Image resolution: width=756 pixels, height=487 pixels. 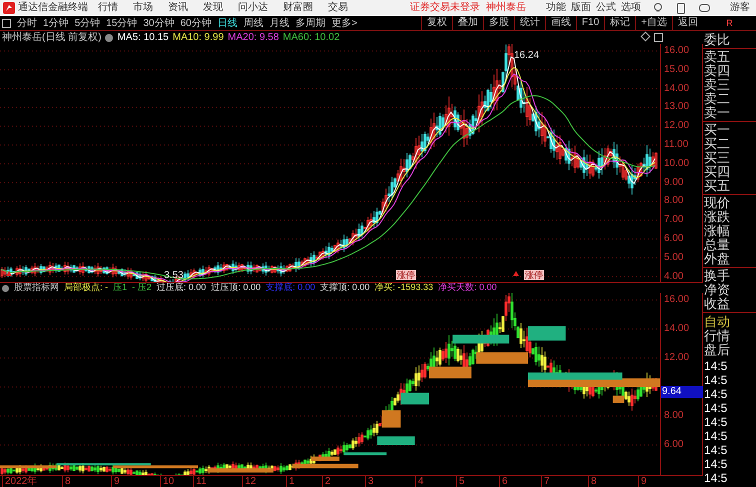 I want to click on menu-item: 选项, so click(x=631, y=8).